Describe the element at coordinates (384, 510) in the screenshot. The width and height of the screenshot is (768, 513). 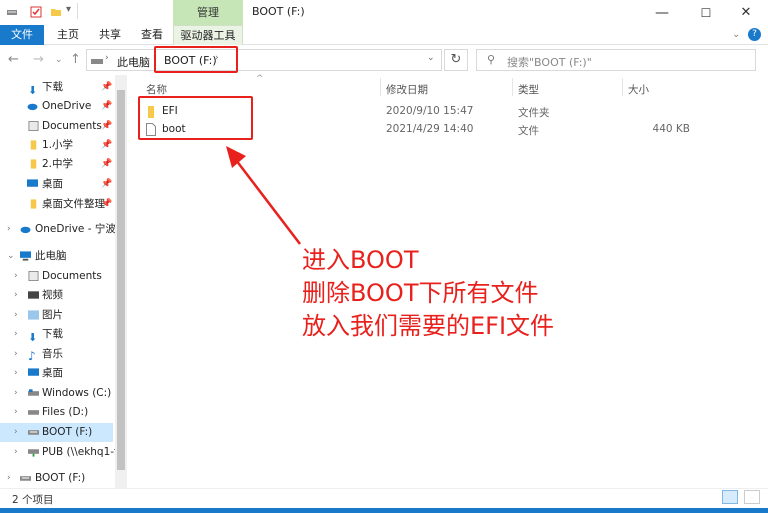
I see `taskbar-edge` at that location.